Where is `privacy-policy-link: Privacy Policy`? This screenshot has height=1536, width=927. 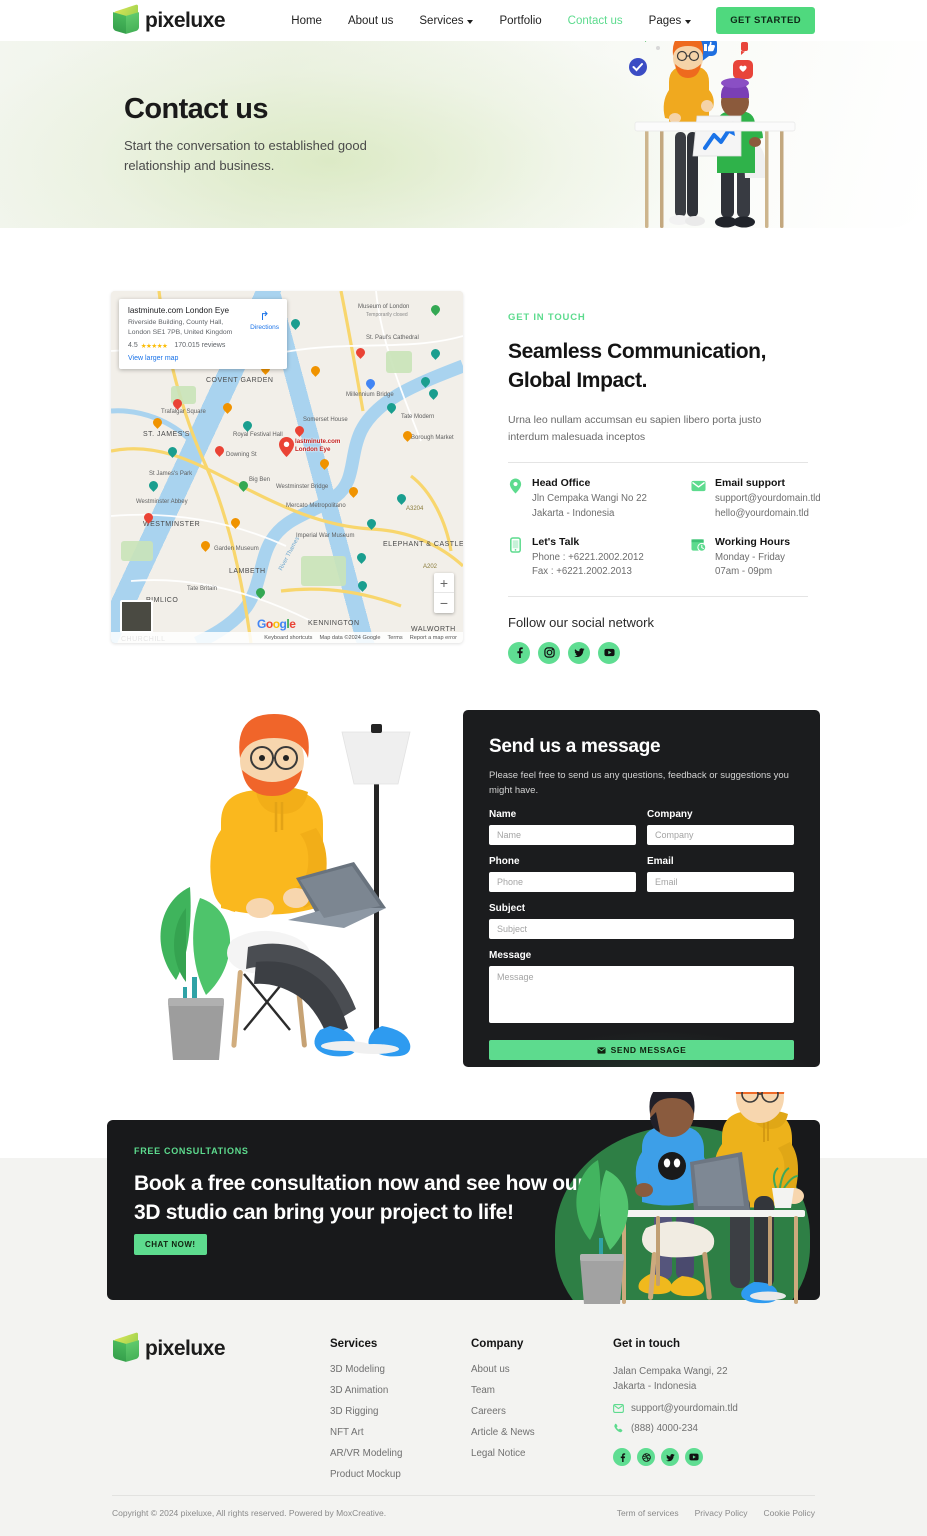
privacy-policy-link: Privacy Policy is located at coordinates (721, 1513).